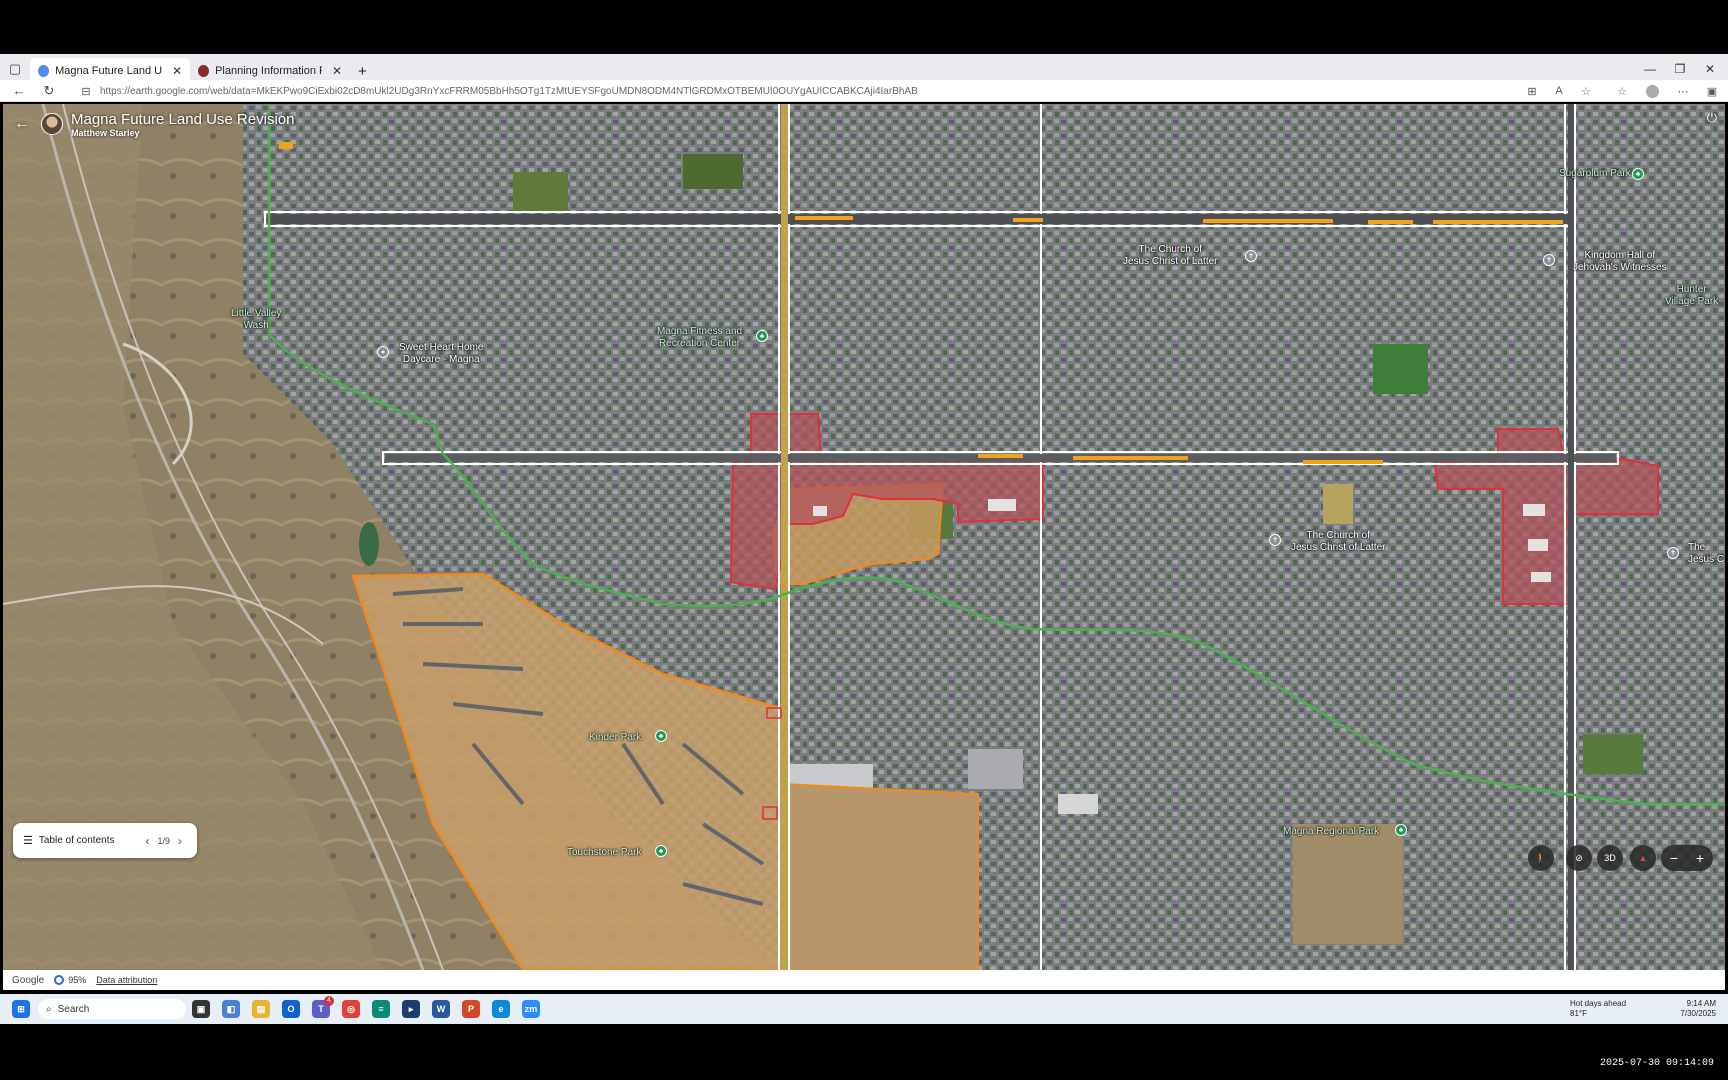 The width and height of the screenshot is (1728, 1080). Describe the element at coordinates (864, 980) in the screenshot. I see `map-status-bar: Google 95% Data attribution` at that location.